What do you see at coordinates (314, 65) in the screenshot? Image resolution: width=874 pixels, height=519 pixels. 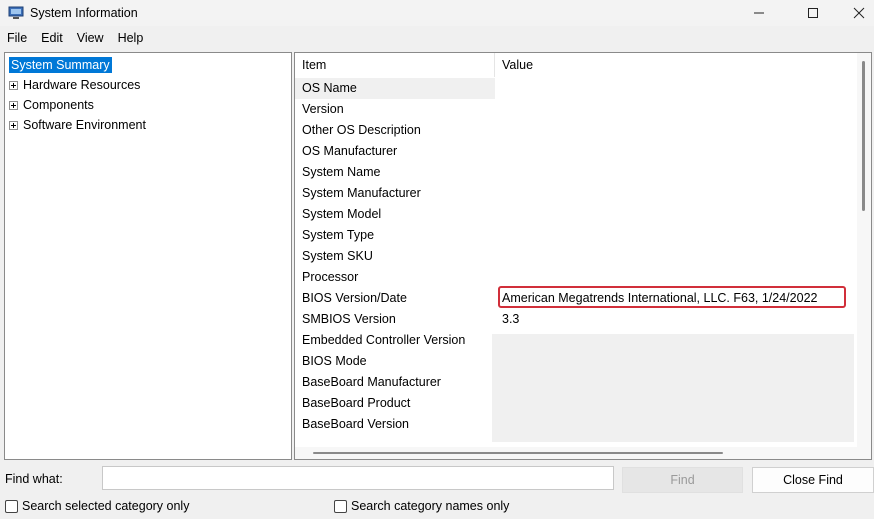 I see `column-header-label: Item` at bounding box center [314, 65].